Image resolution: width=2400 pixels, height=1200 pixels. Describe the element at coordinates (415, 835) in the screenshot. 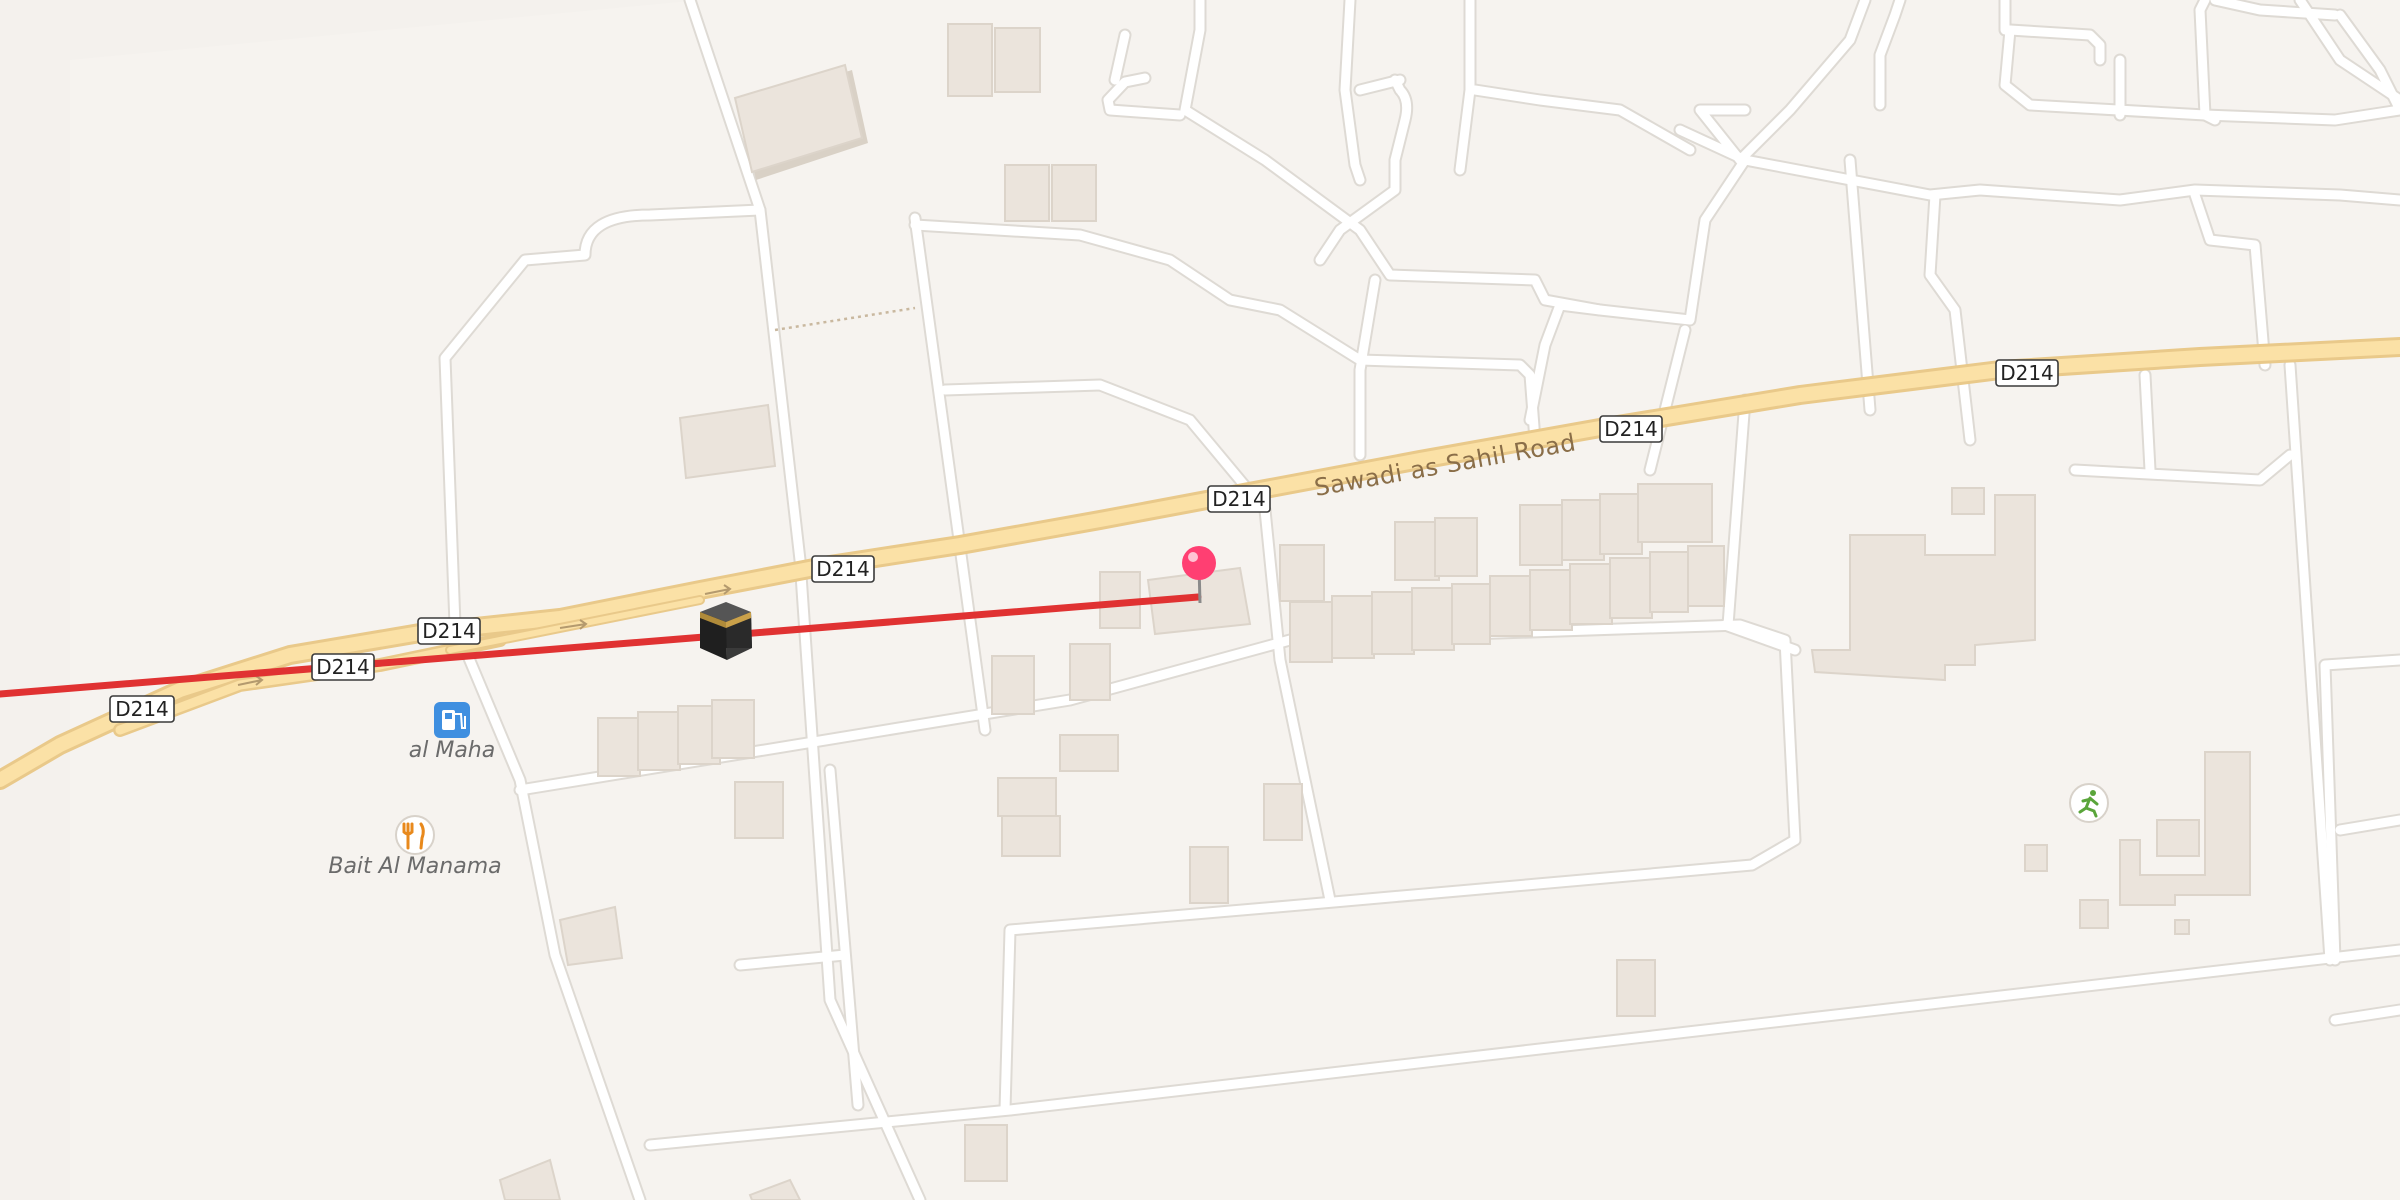

I see `poi-restaurant-badge` at that location.